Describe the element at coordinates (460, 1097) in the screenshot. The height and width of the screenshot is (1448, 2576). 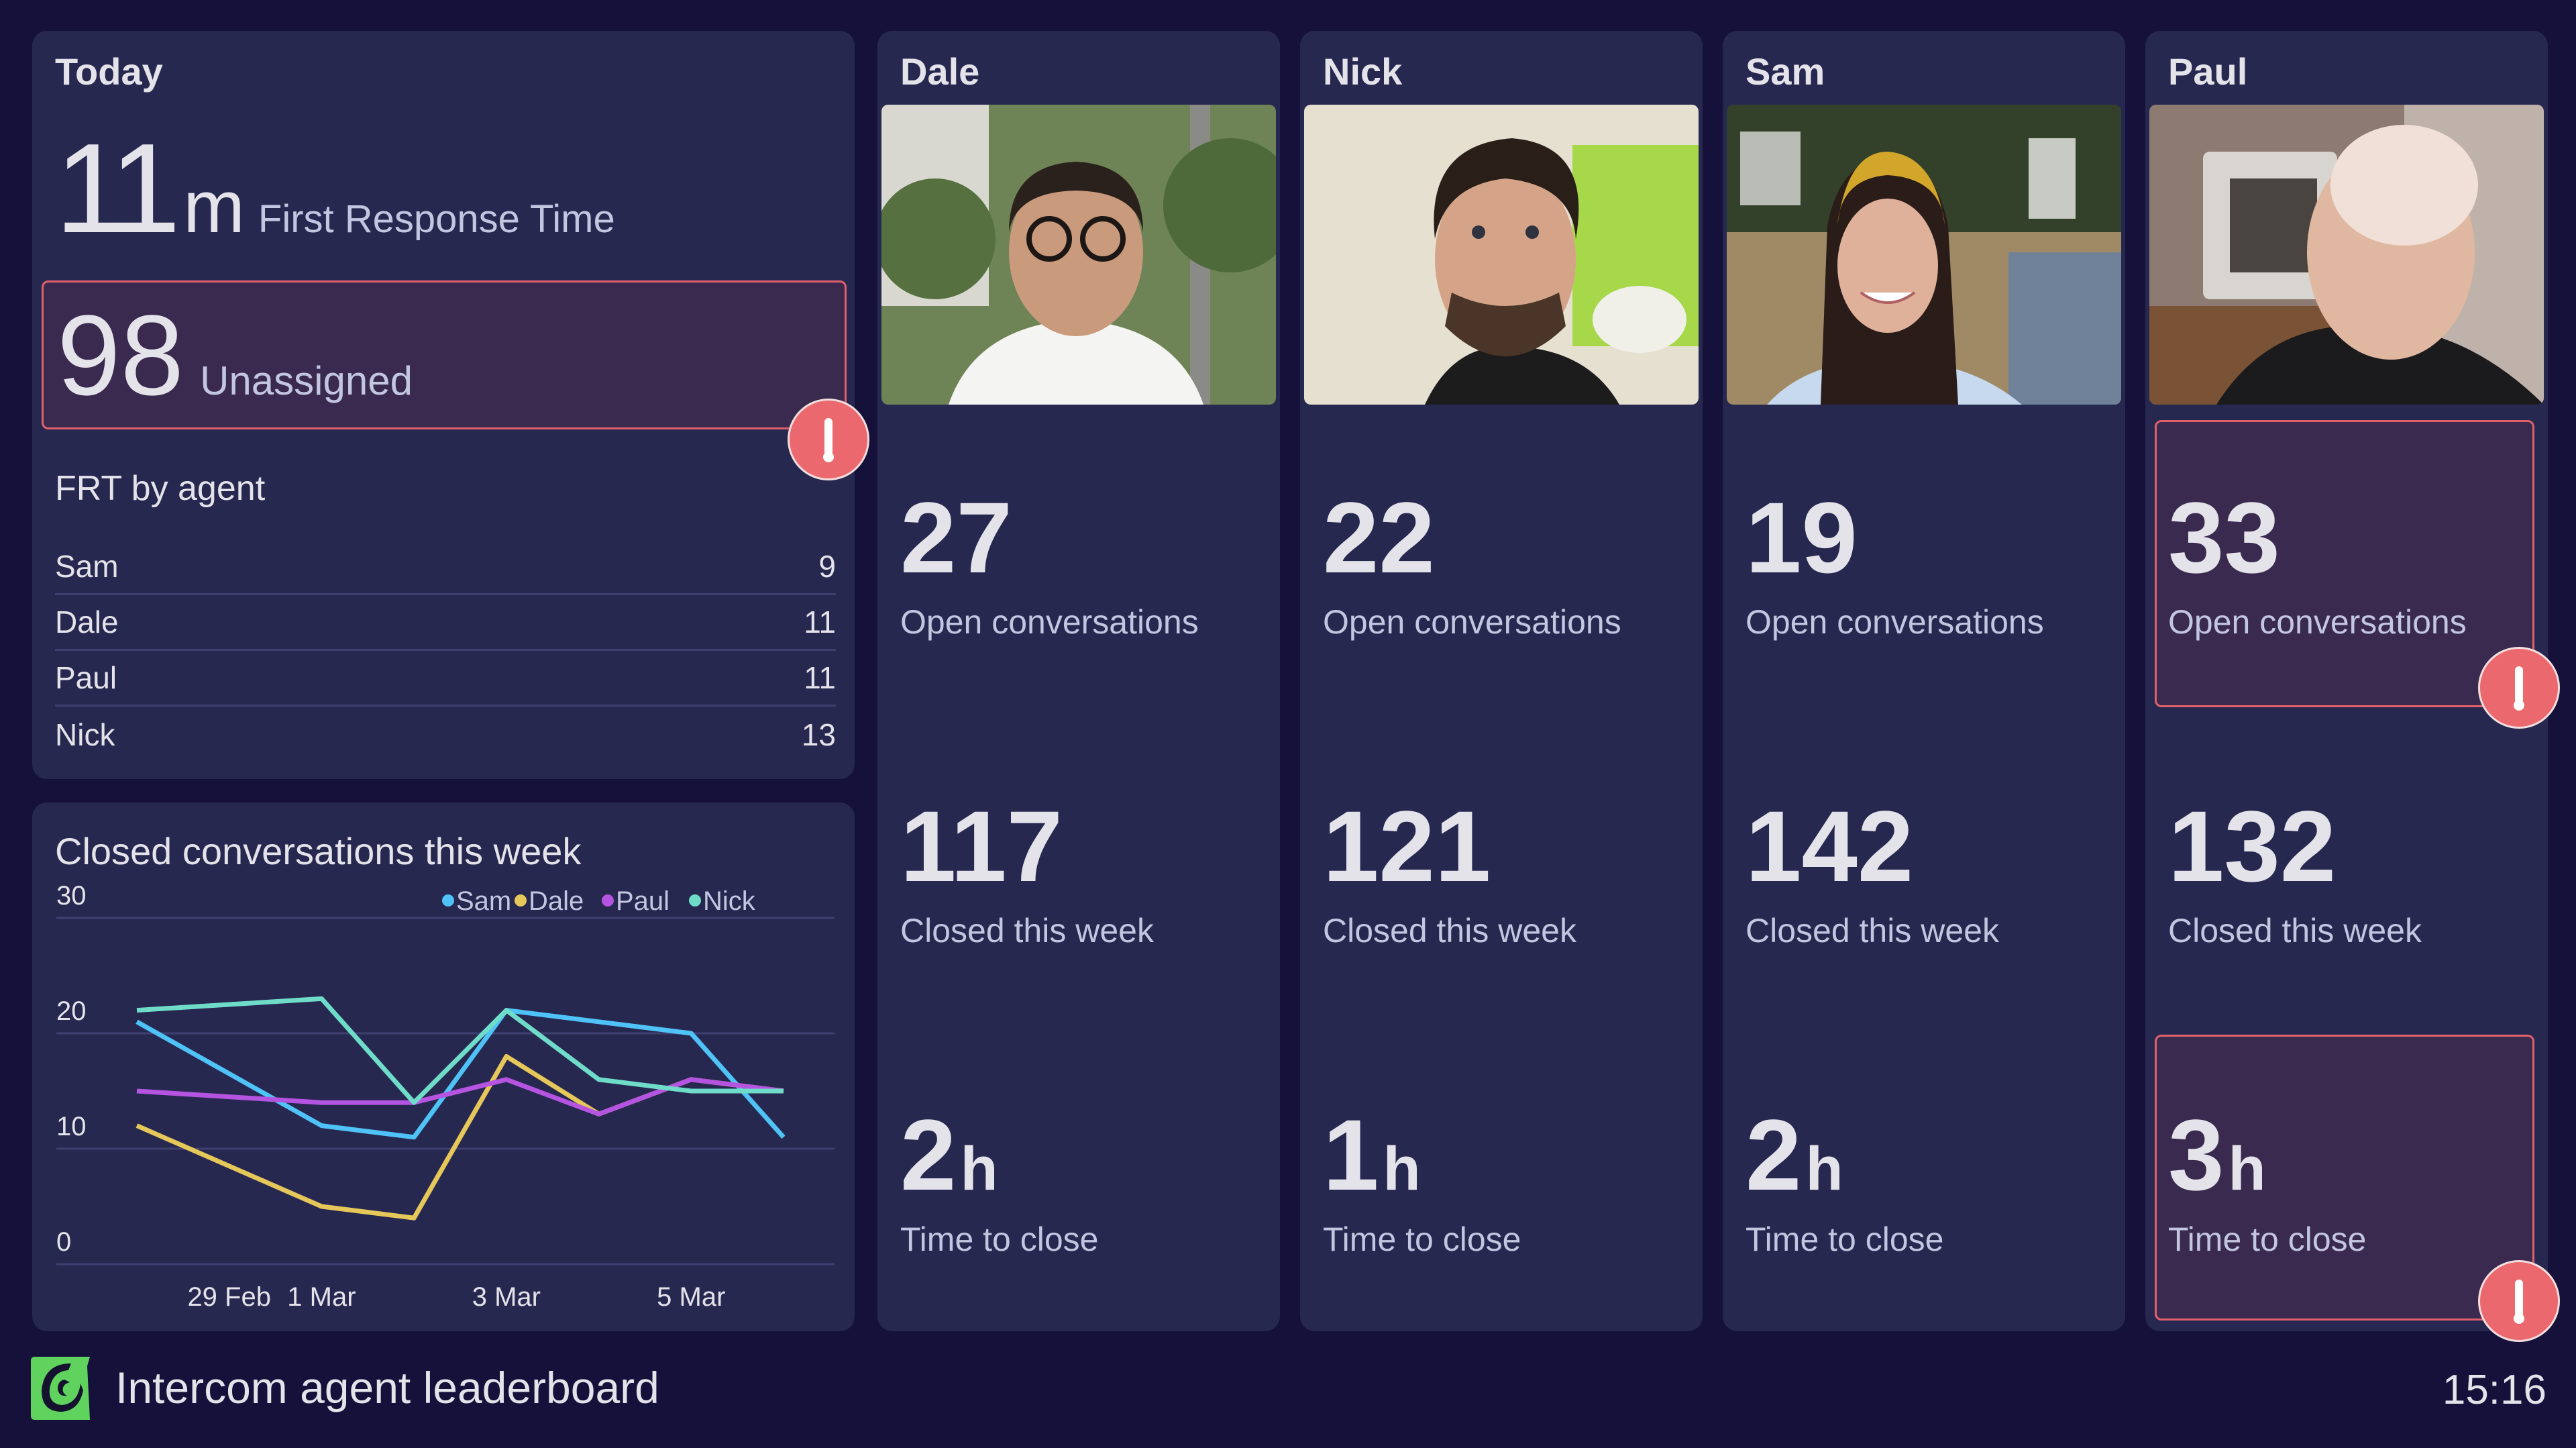
I see `series-line-paul` at that location.